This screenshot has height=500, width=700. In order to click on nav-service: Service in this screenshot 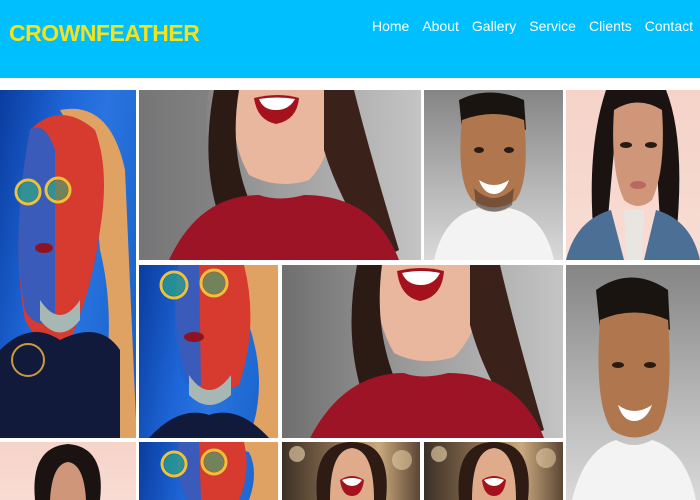, I will do `click(552, 26)`.